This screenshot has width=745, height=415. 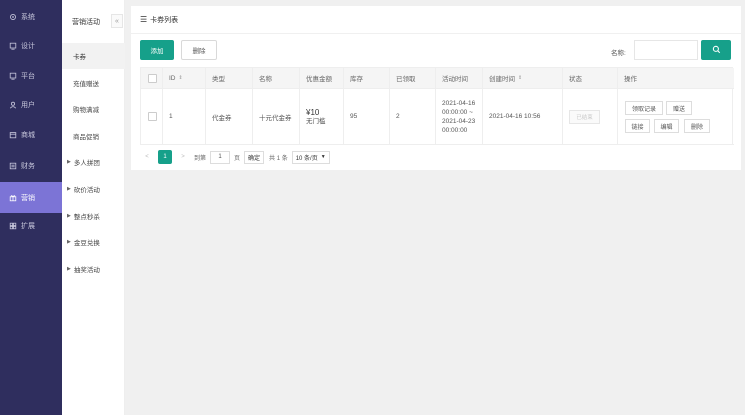 What do you see at coordinates (31, 46) in the screenshot?
I see `nav-item-design: 设计` at bounding box center [31, 46].